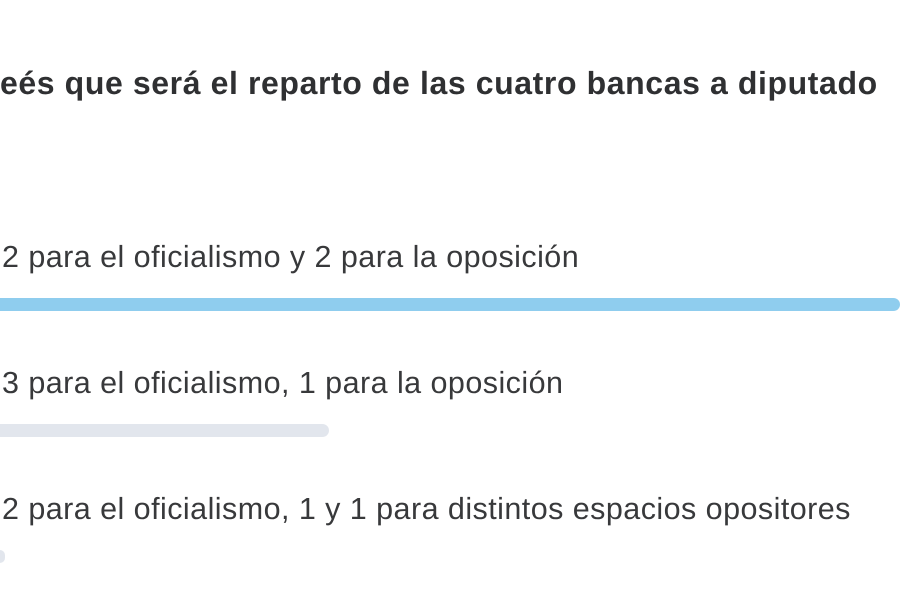 This screenshot has height=600, width=900. What do you see at coordinates (290, 257) in the screenshot?
I see `poll-option-label: 2 para el oficialismo y 2 para la oposición` at bounding box center [290, 257].